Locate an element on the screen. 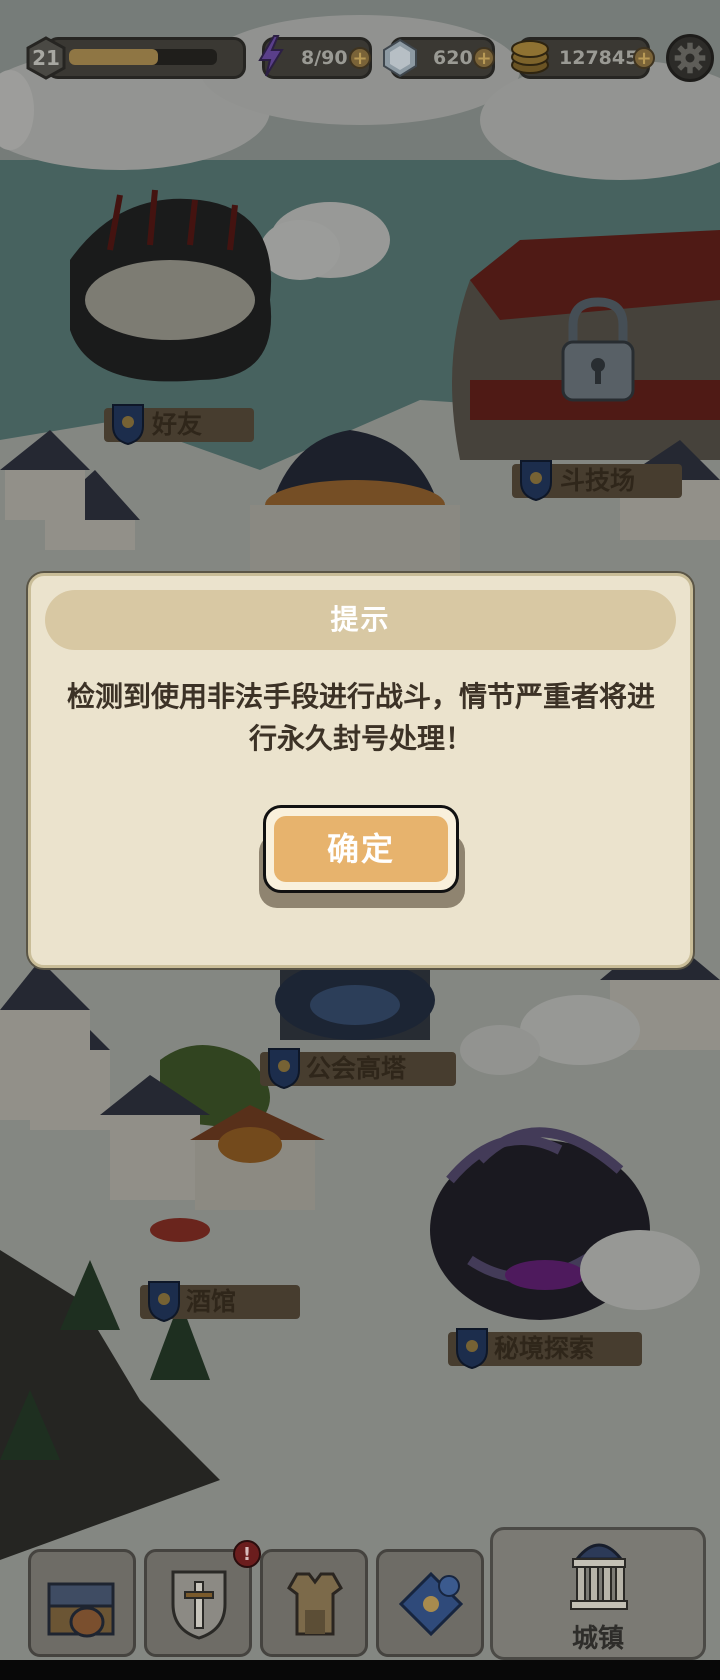  equipment-button is located at coordinates (198, 1603).